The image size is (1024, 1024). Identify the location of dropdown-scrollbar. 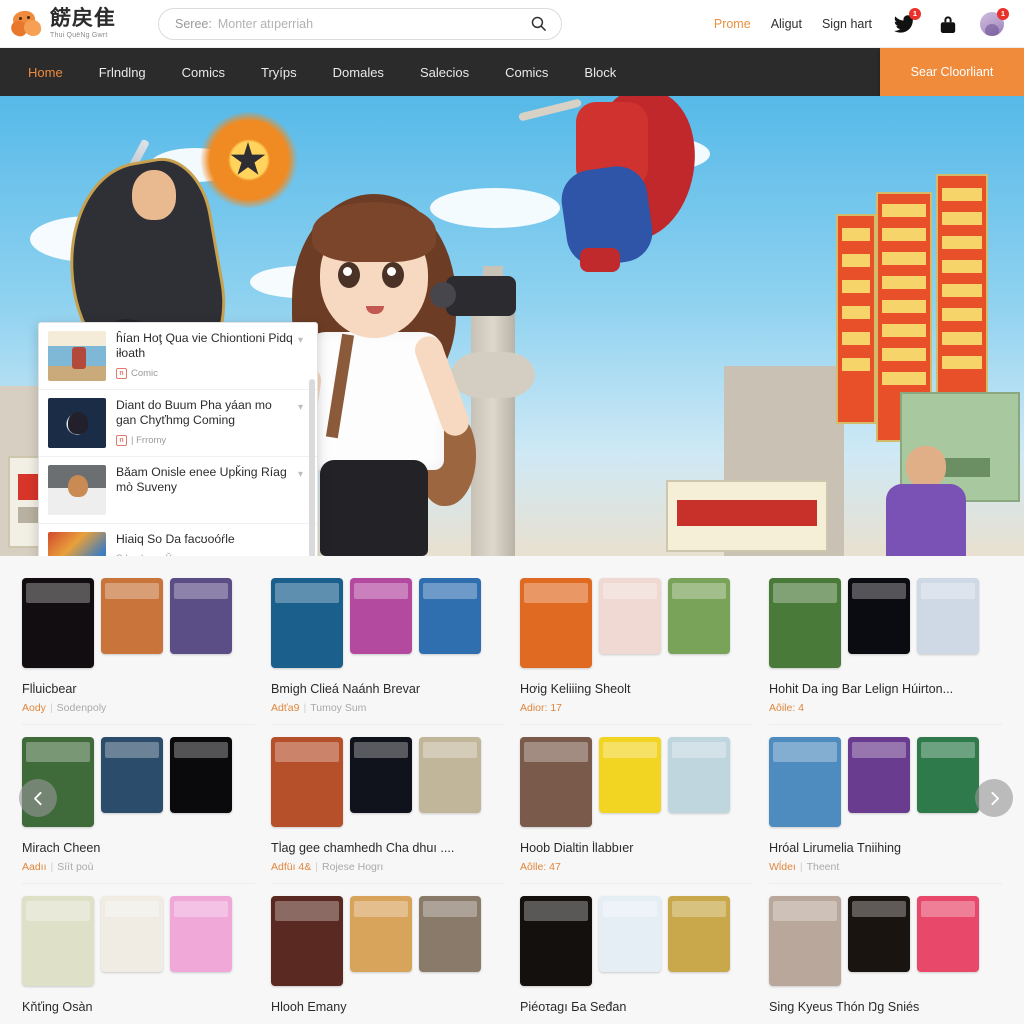
(312, 467).